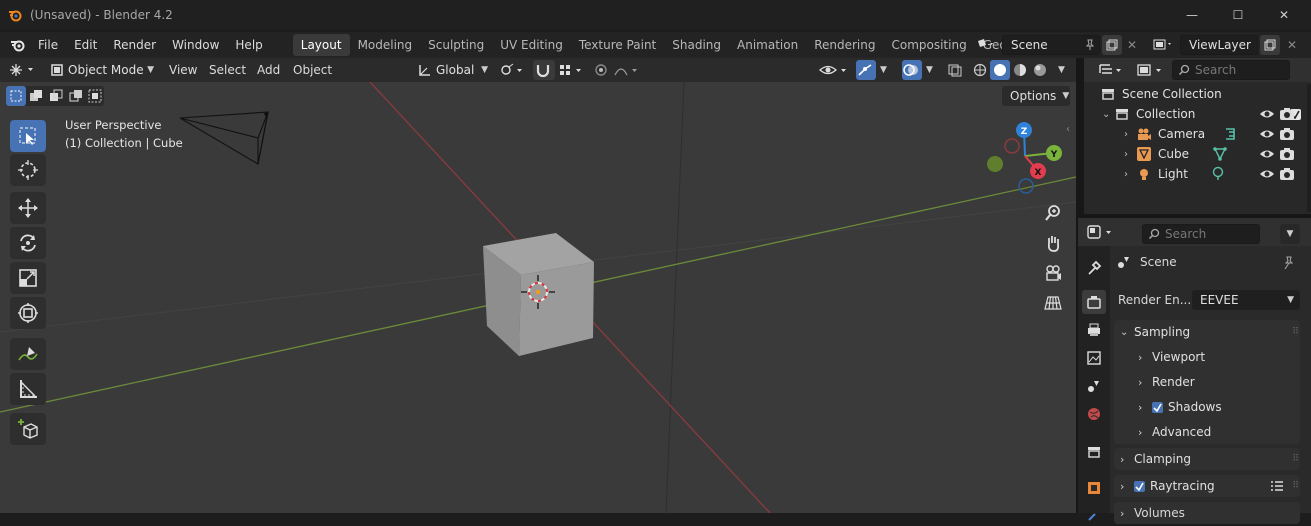 This screenshot has height=526, width=1311. What do you see at coordinates (1292, 45) in the screenshot?
I see `delete-view-layer-icon: ✕` at bounding box center [1292, 45].